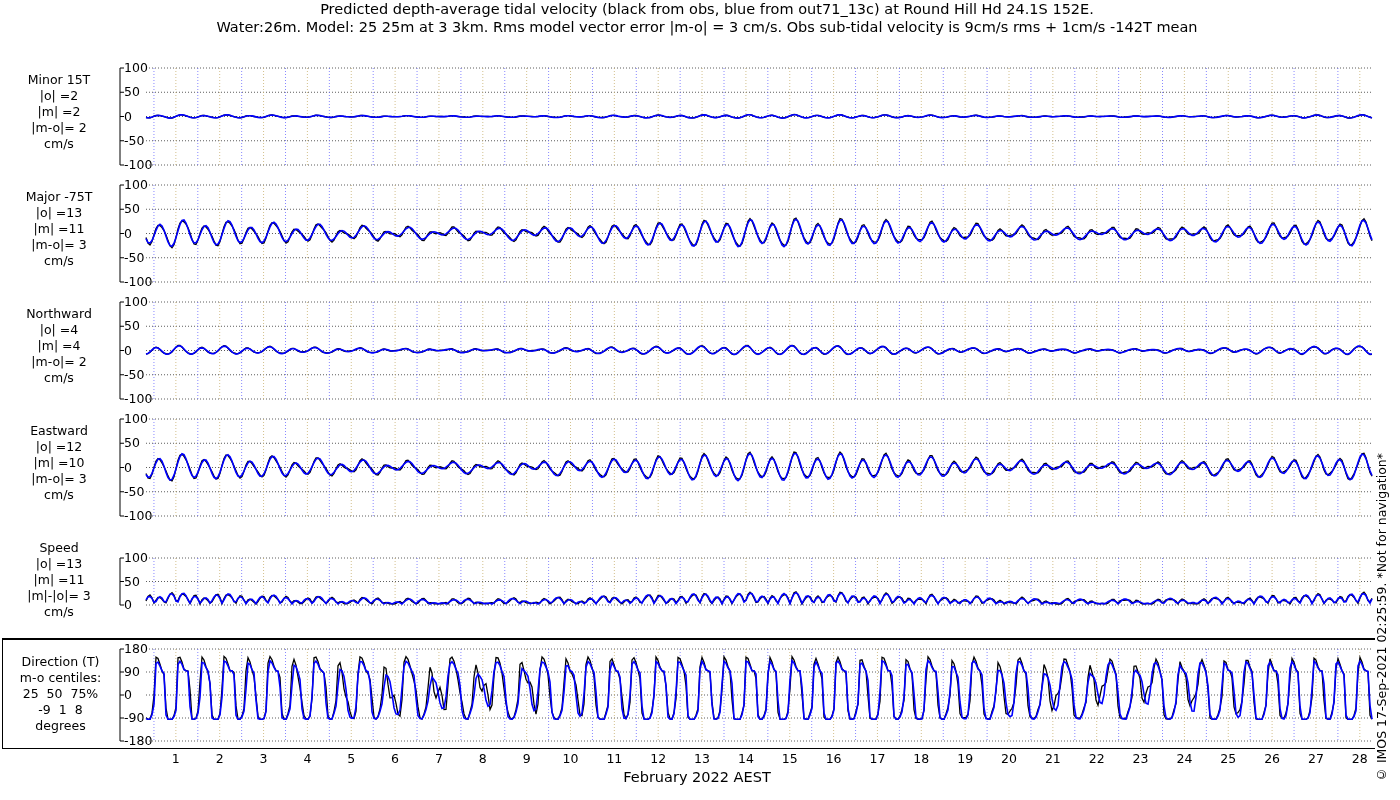 This screenshot has width=1400, height=800. Describe the element at coordinates (59, 346) in the screenshot. I see `panel-label: |m| =4` at that location.